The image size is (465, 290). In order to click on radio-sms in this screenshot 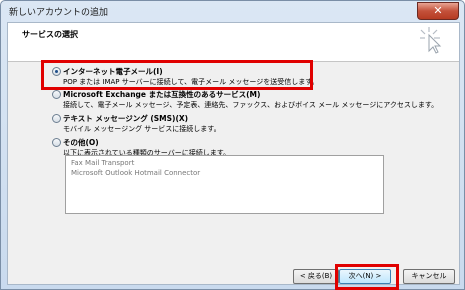, I will do `click(56, 118)`.